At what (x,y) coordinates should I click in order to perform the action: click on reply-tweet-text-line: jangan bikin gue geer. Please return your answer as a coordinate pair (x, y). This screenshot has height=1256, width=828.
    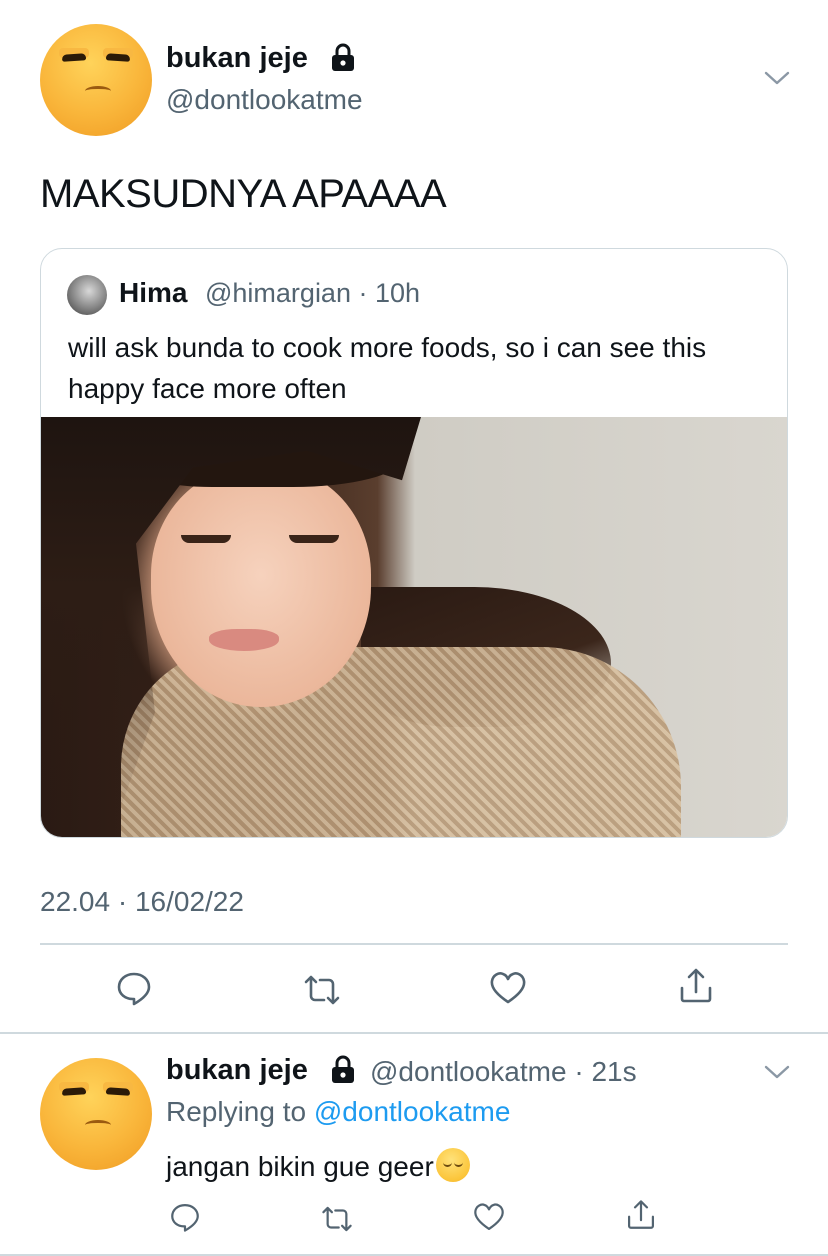
    Looking at the image, I should click on (318, 1165).